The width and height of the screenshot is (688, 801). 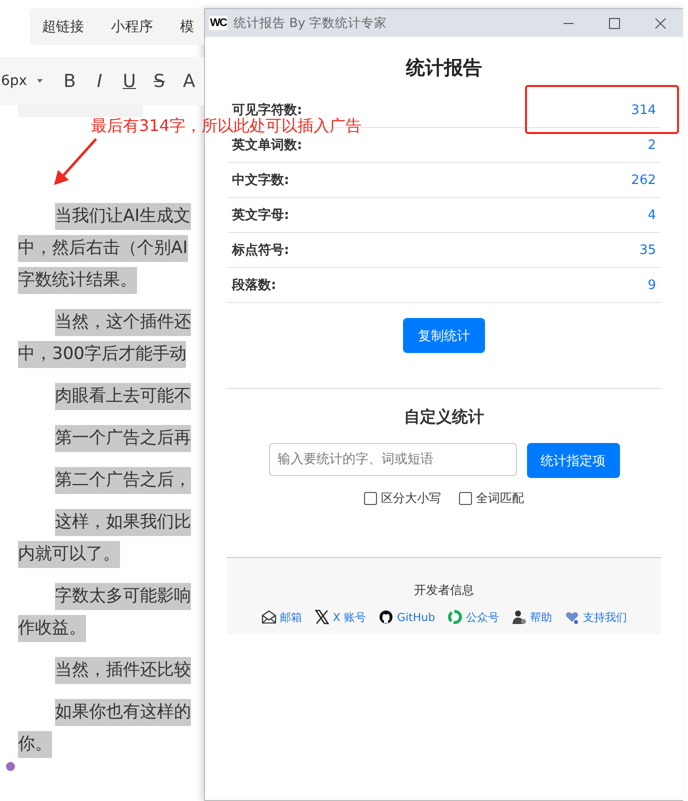 I want to click on footer-link: X 账号, so click(x=349, y=617).